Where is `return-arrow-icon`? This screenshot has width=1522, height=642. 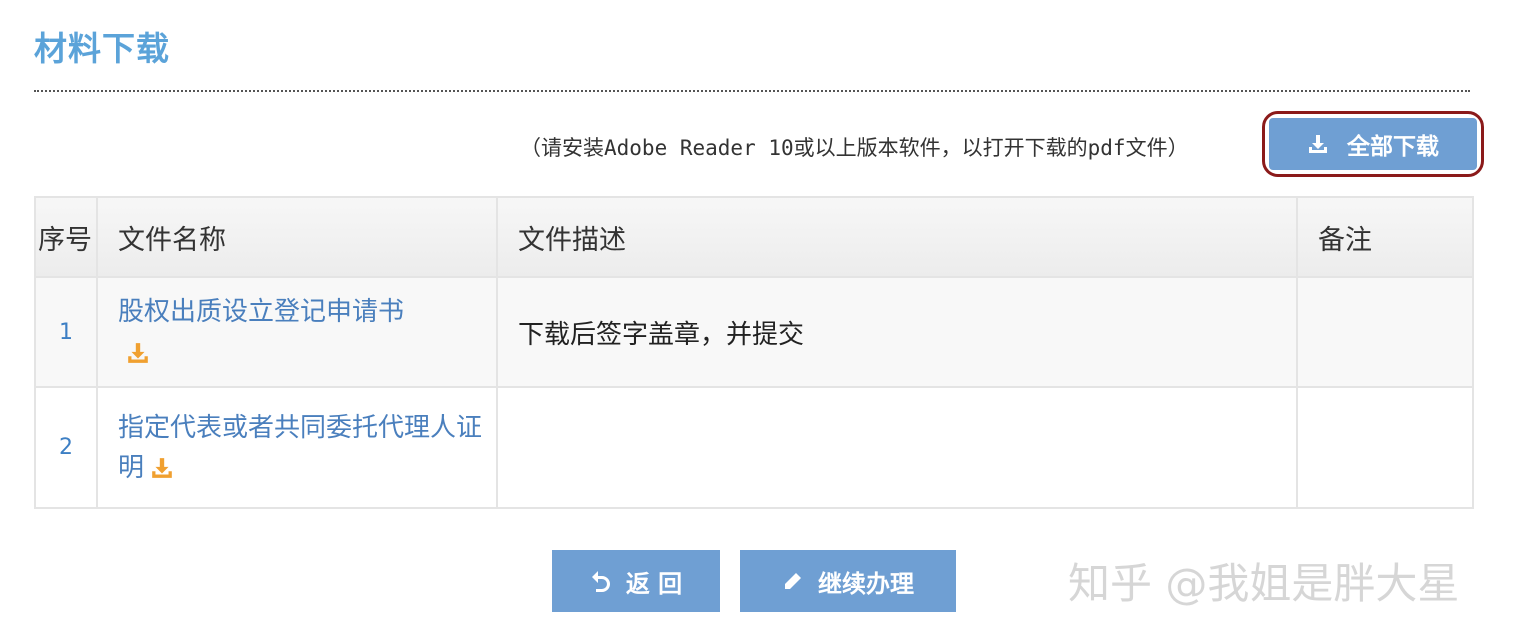 return-arrow-icon is located at coordinates (600, 581).